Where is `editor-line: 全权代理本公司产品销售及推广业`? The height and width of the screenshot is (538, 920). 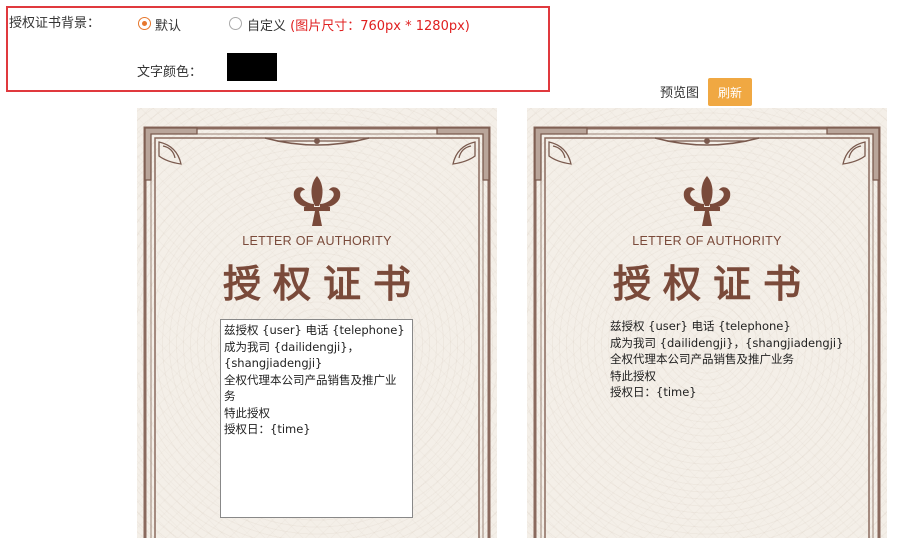 editor-line: 全权代理本公司产品销售及推广业 is located at coordinates (310, 379).